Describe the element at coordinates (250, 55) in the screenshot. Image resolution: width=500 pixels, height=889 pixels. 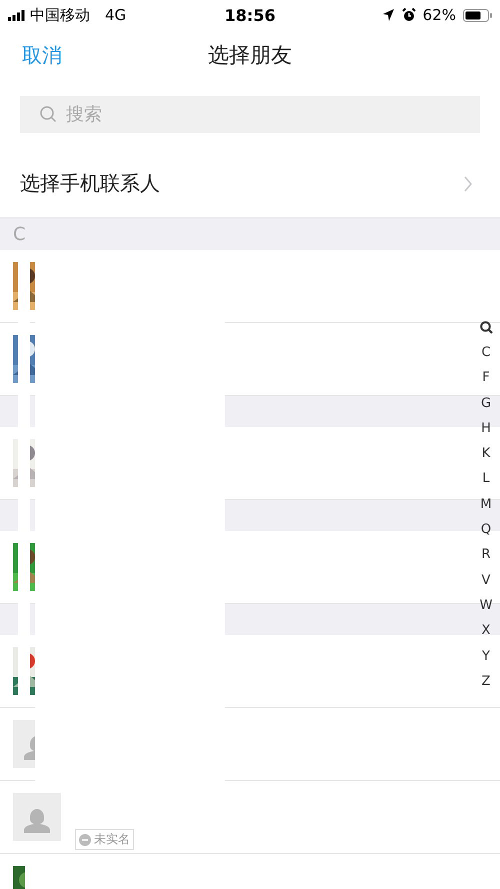
I see `page-title: 选择朋友` at that location.